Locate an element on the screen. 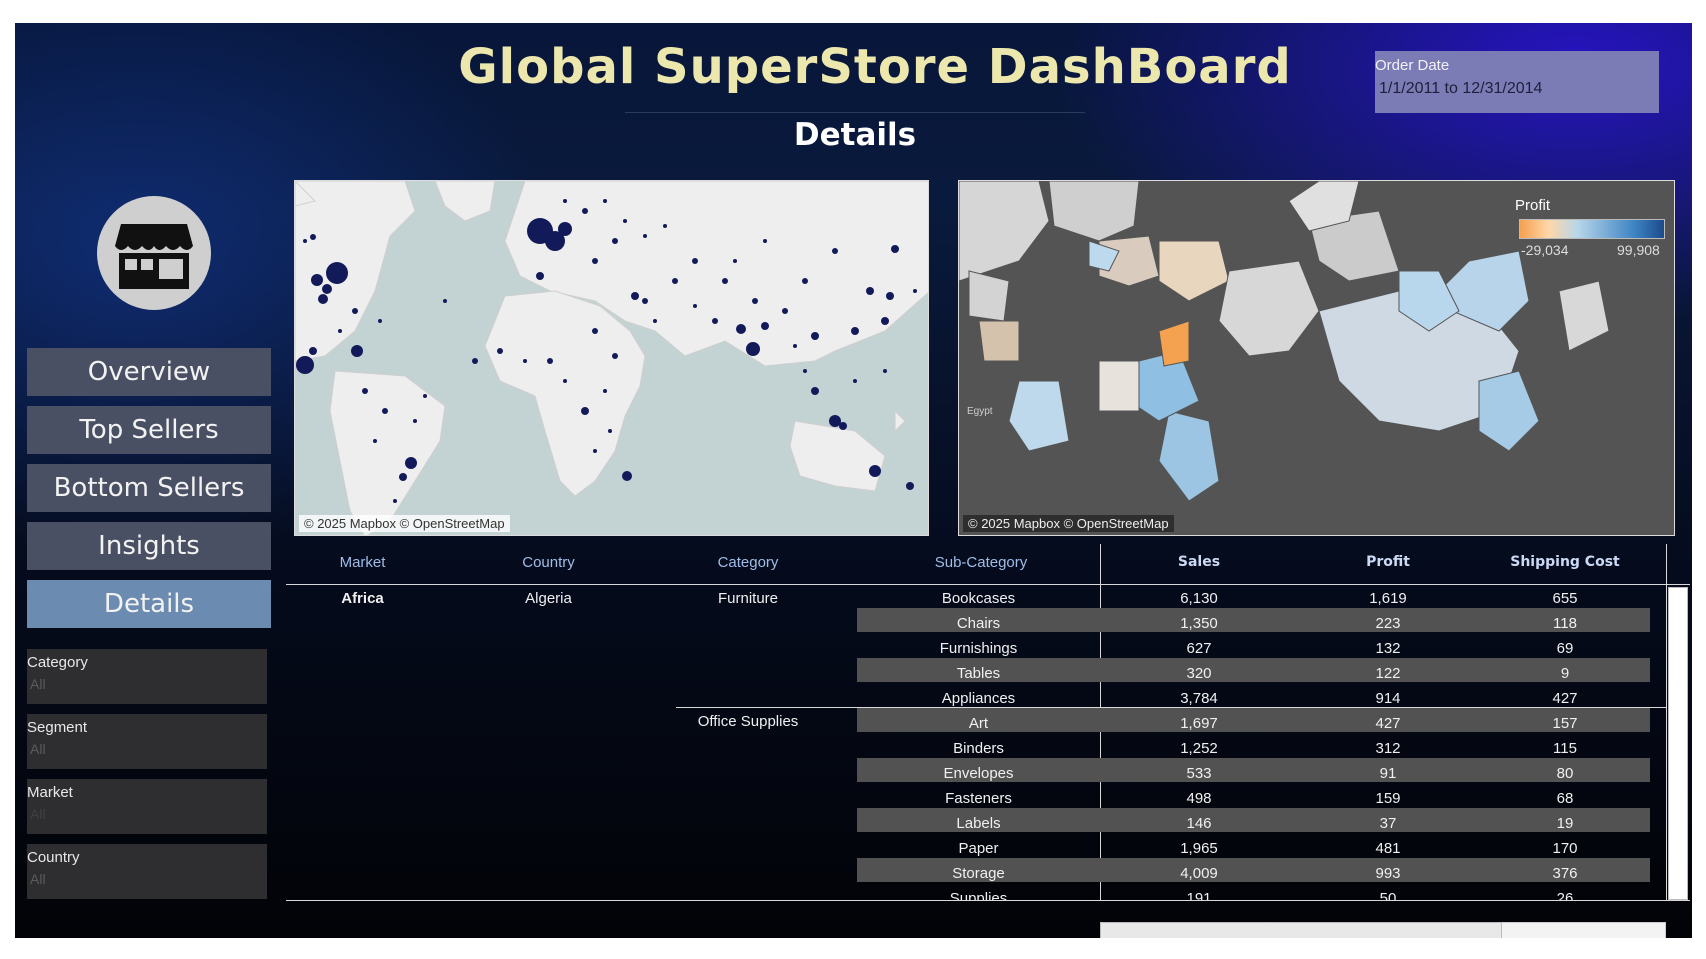 The image size is (1706, 959). profit-legend-max: 99,908 is located at coordinates (1638, 250).